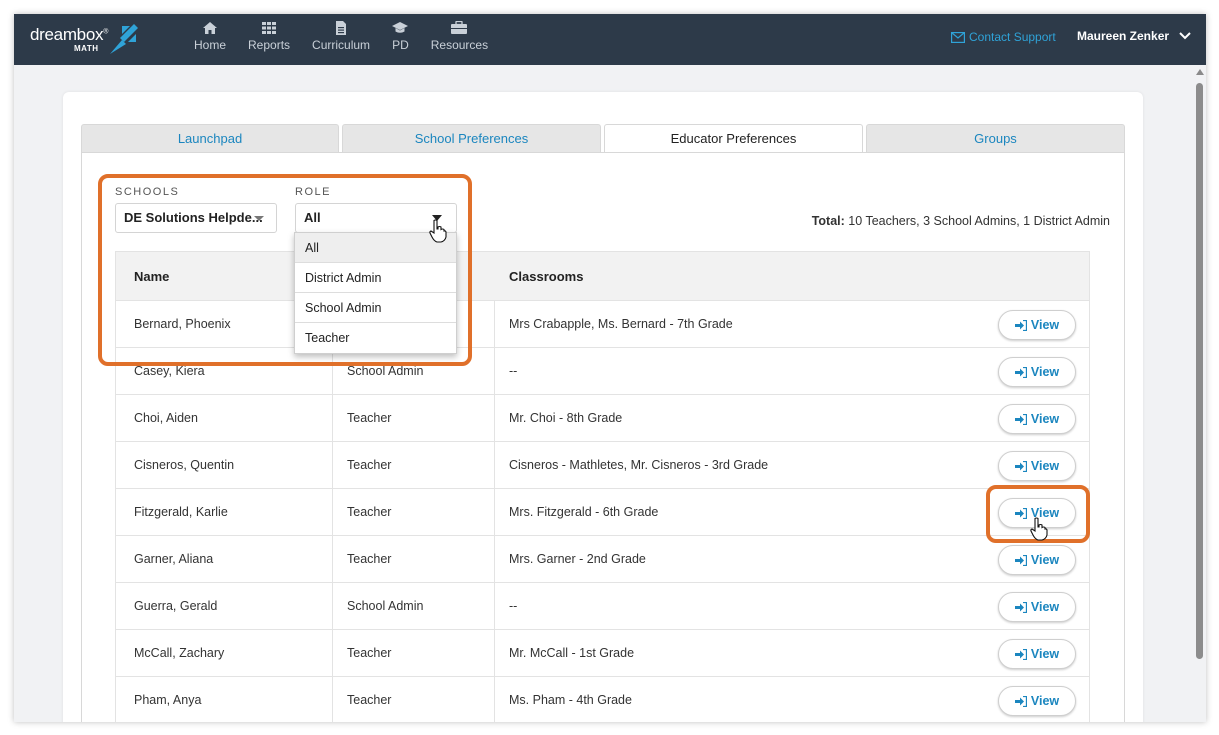 This screenshot has width=1219, height=735. What do you see at coordinates (147, 192) in the screenshot?
I see `schools-label: SCHOOLS` at bounding box center [147, 192].